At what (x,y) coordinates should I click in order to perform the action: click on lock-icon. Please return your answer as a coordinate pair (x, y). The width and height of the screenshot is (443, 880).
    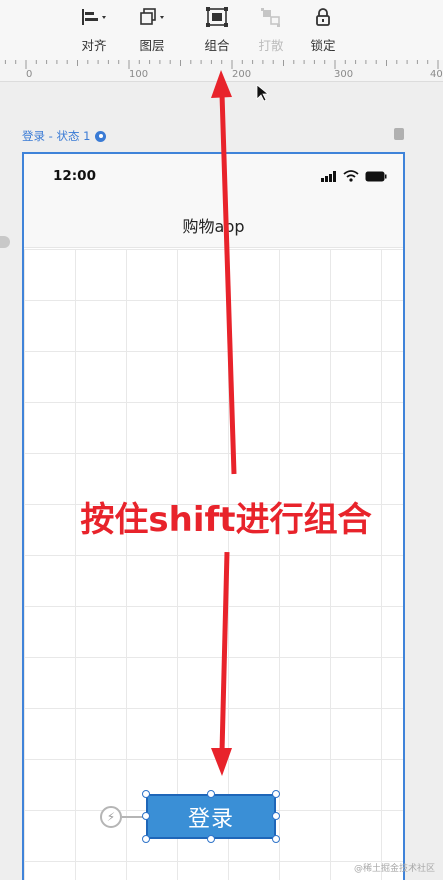
    Looking at the image, I should click on (323, 17).